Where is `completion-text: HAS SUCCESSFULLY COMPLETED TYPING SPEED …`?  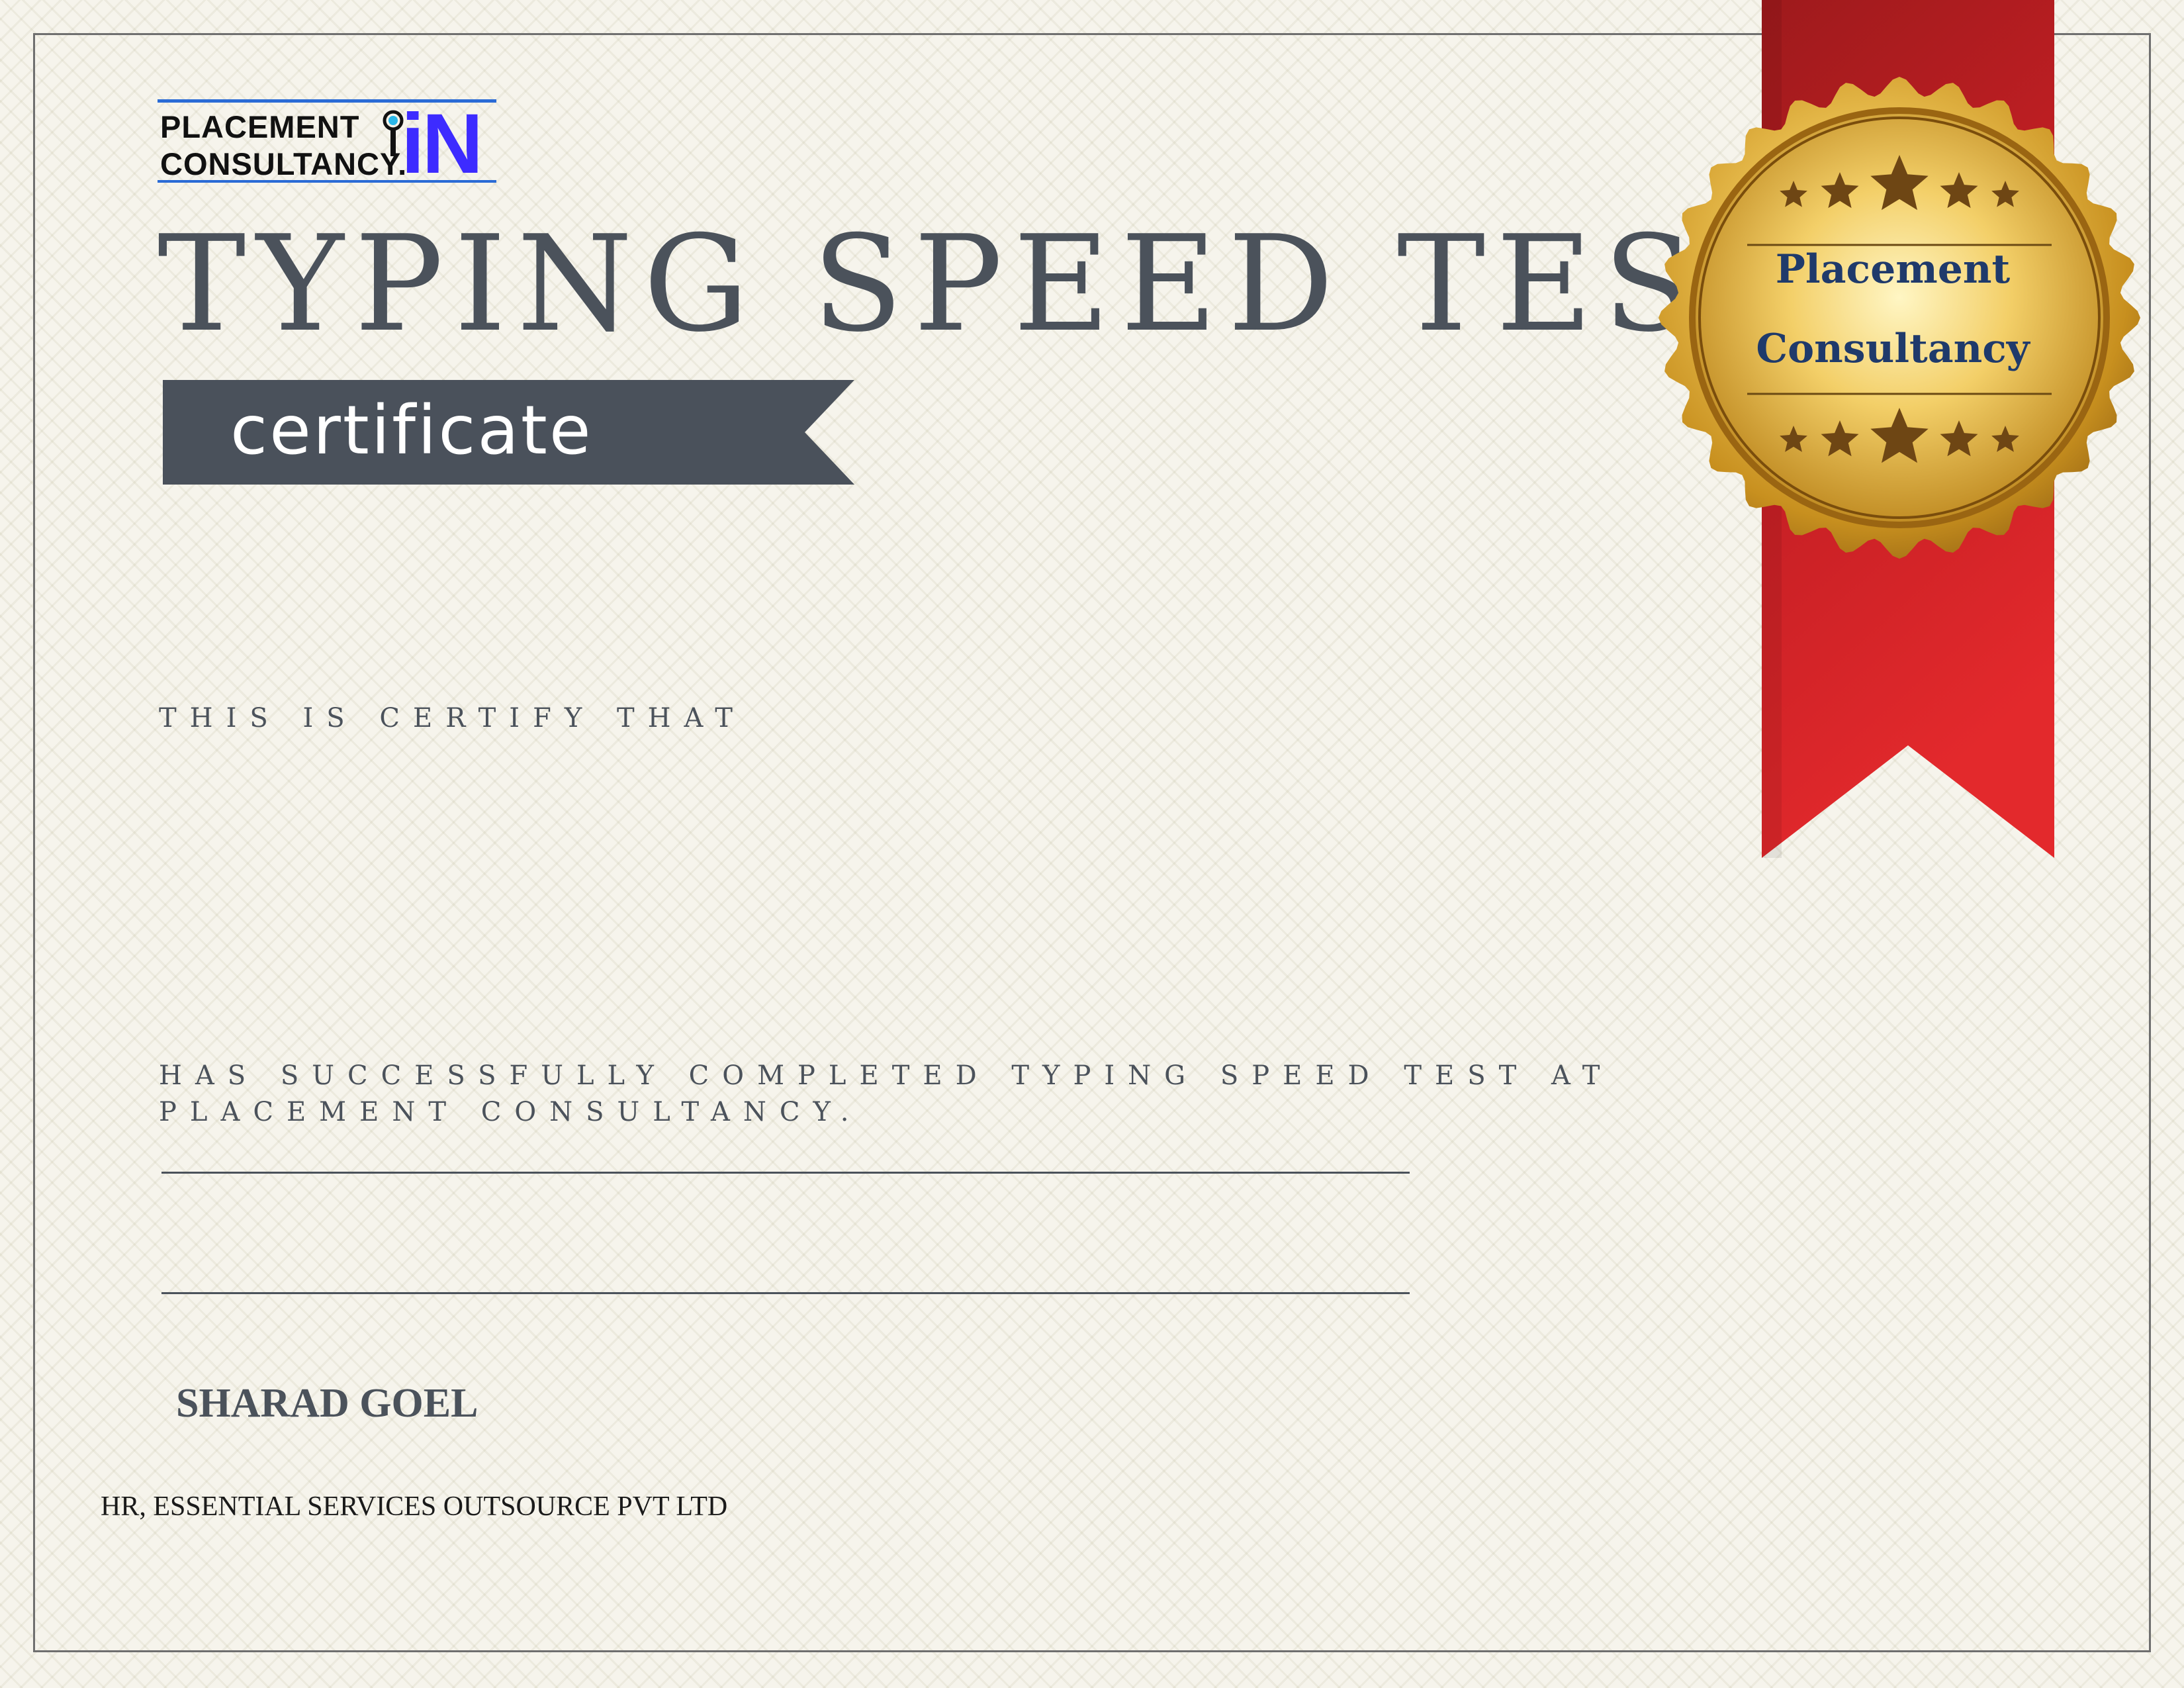
completion-text: HAS SUCCESSFULLY COMPLETED TYPING SPEED … is located at coordinates (886, 1093).